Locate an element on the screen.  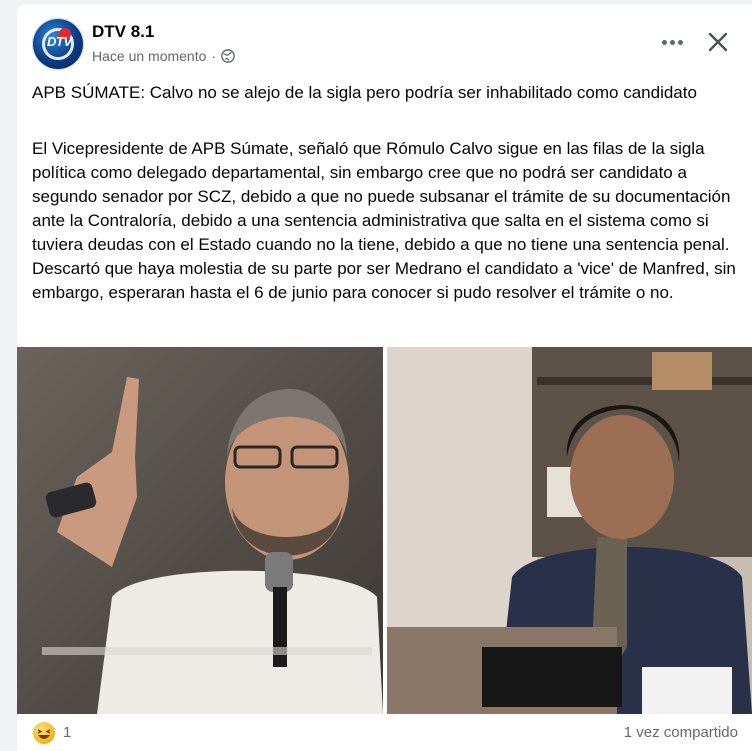
page-name: DTV 8.1 is located at coordinates (123, 32).